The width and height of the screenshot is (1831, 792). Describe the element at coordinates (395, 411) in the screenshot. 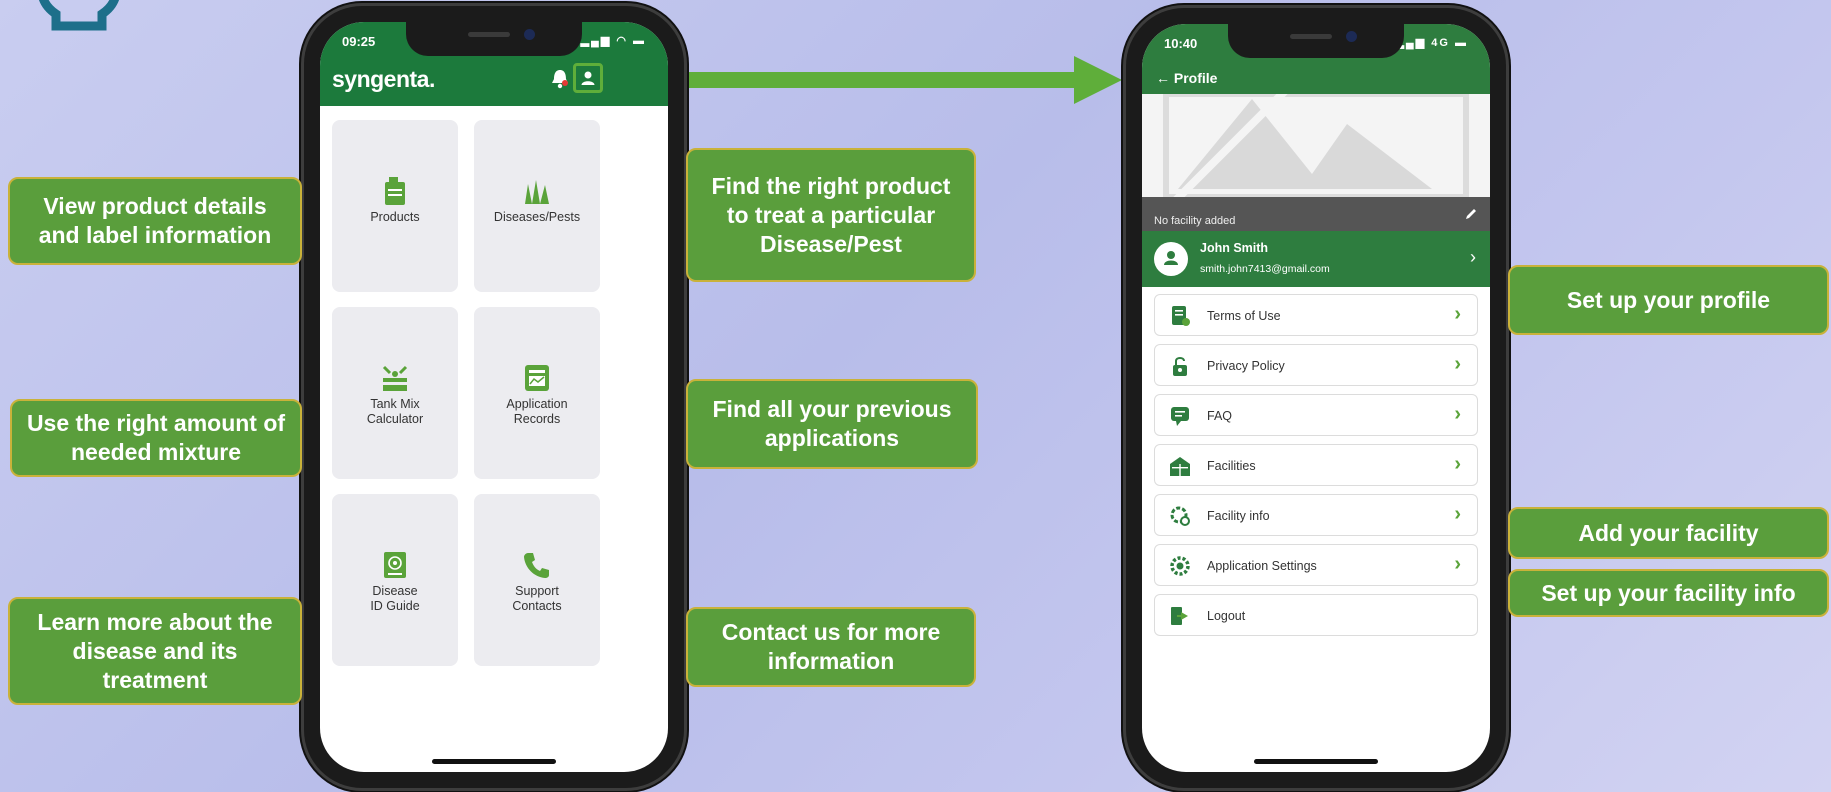

I see `tile-label: Tank Mix Calculator` at that location.